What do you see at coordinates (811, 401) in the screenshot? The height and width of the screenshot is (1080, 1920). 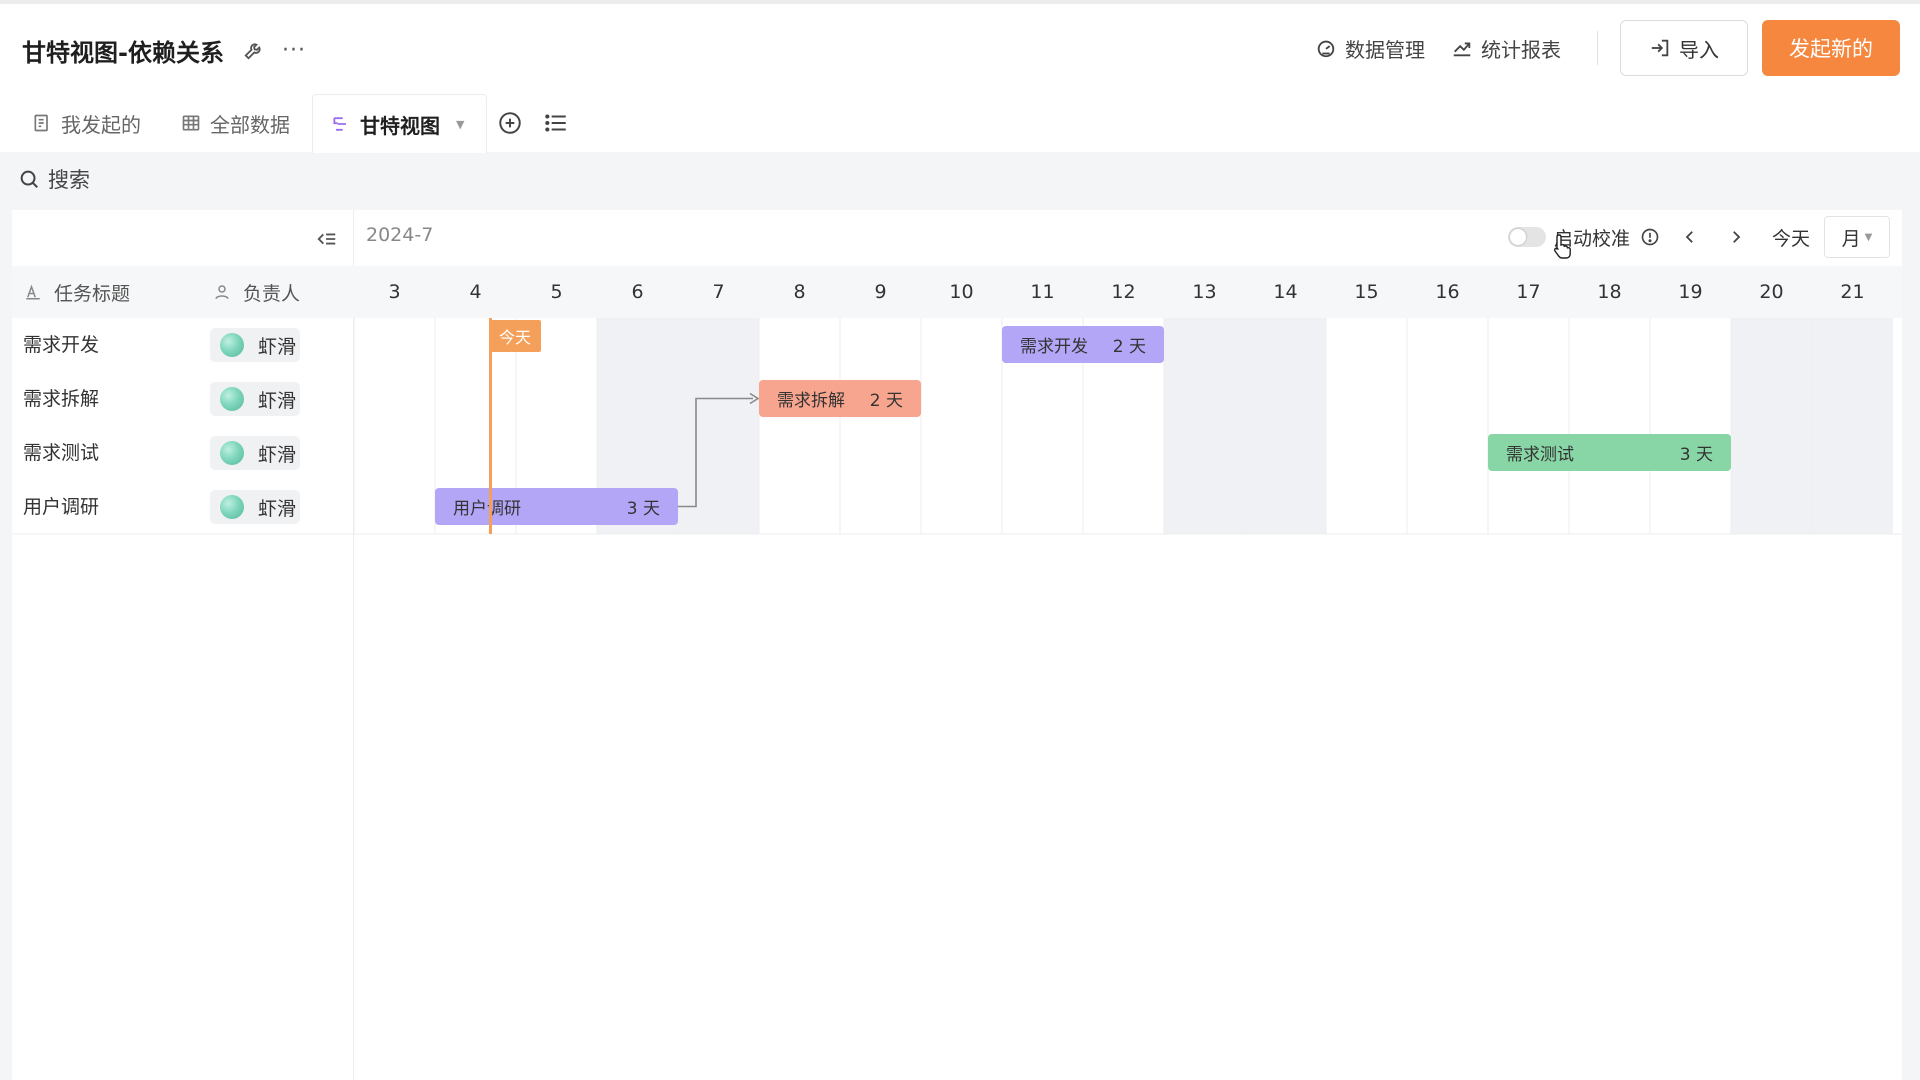 I see `gantt-bar-title: 需求拆解` at bounding box center [811, 401].